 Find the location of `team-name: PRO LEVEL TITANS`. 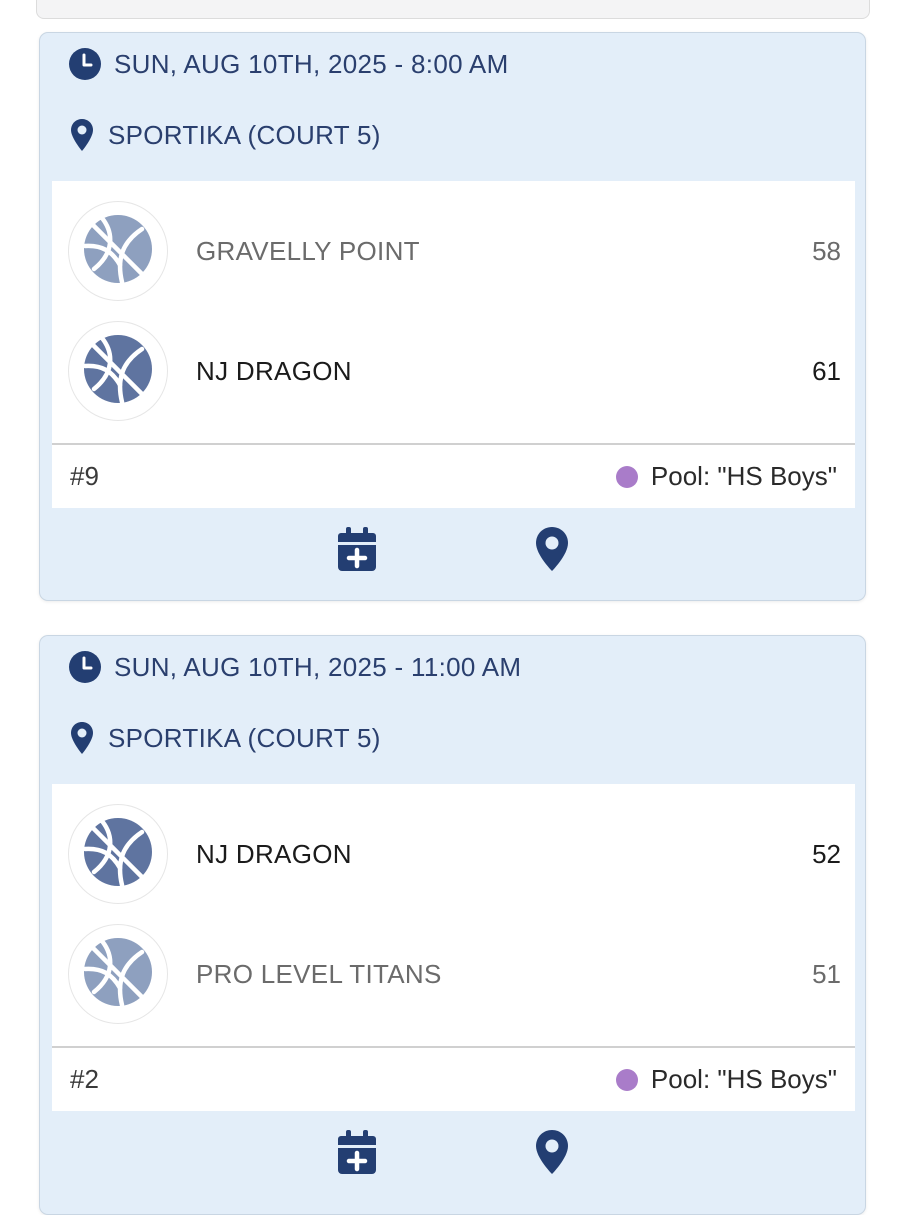

team-name: PRO LEVEL TITANS is located at coordinates (319, 973).